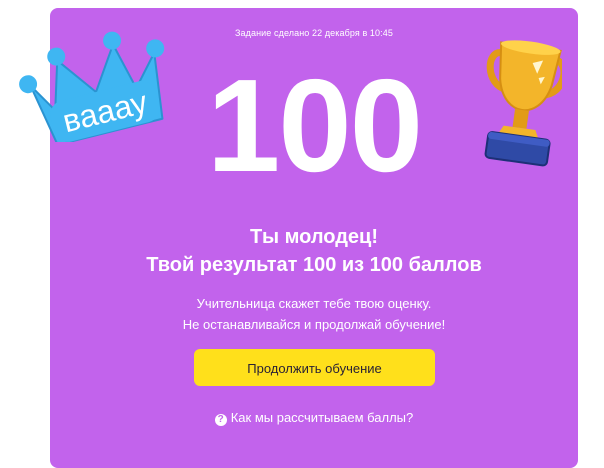 The height and width of the screenshot is (468, 604). Describe the element at coordinates (314, 324) in the screenshot. I see `hint-line-2: Не останавливайся и продолжай обучение!` at that location.